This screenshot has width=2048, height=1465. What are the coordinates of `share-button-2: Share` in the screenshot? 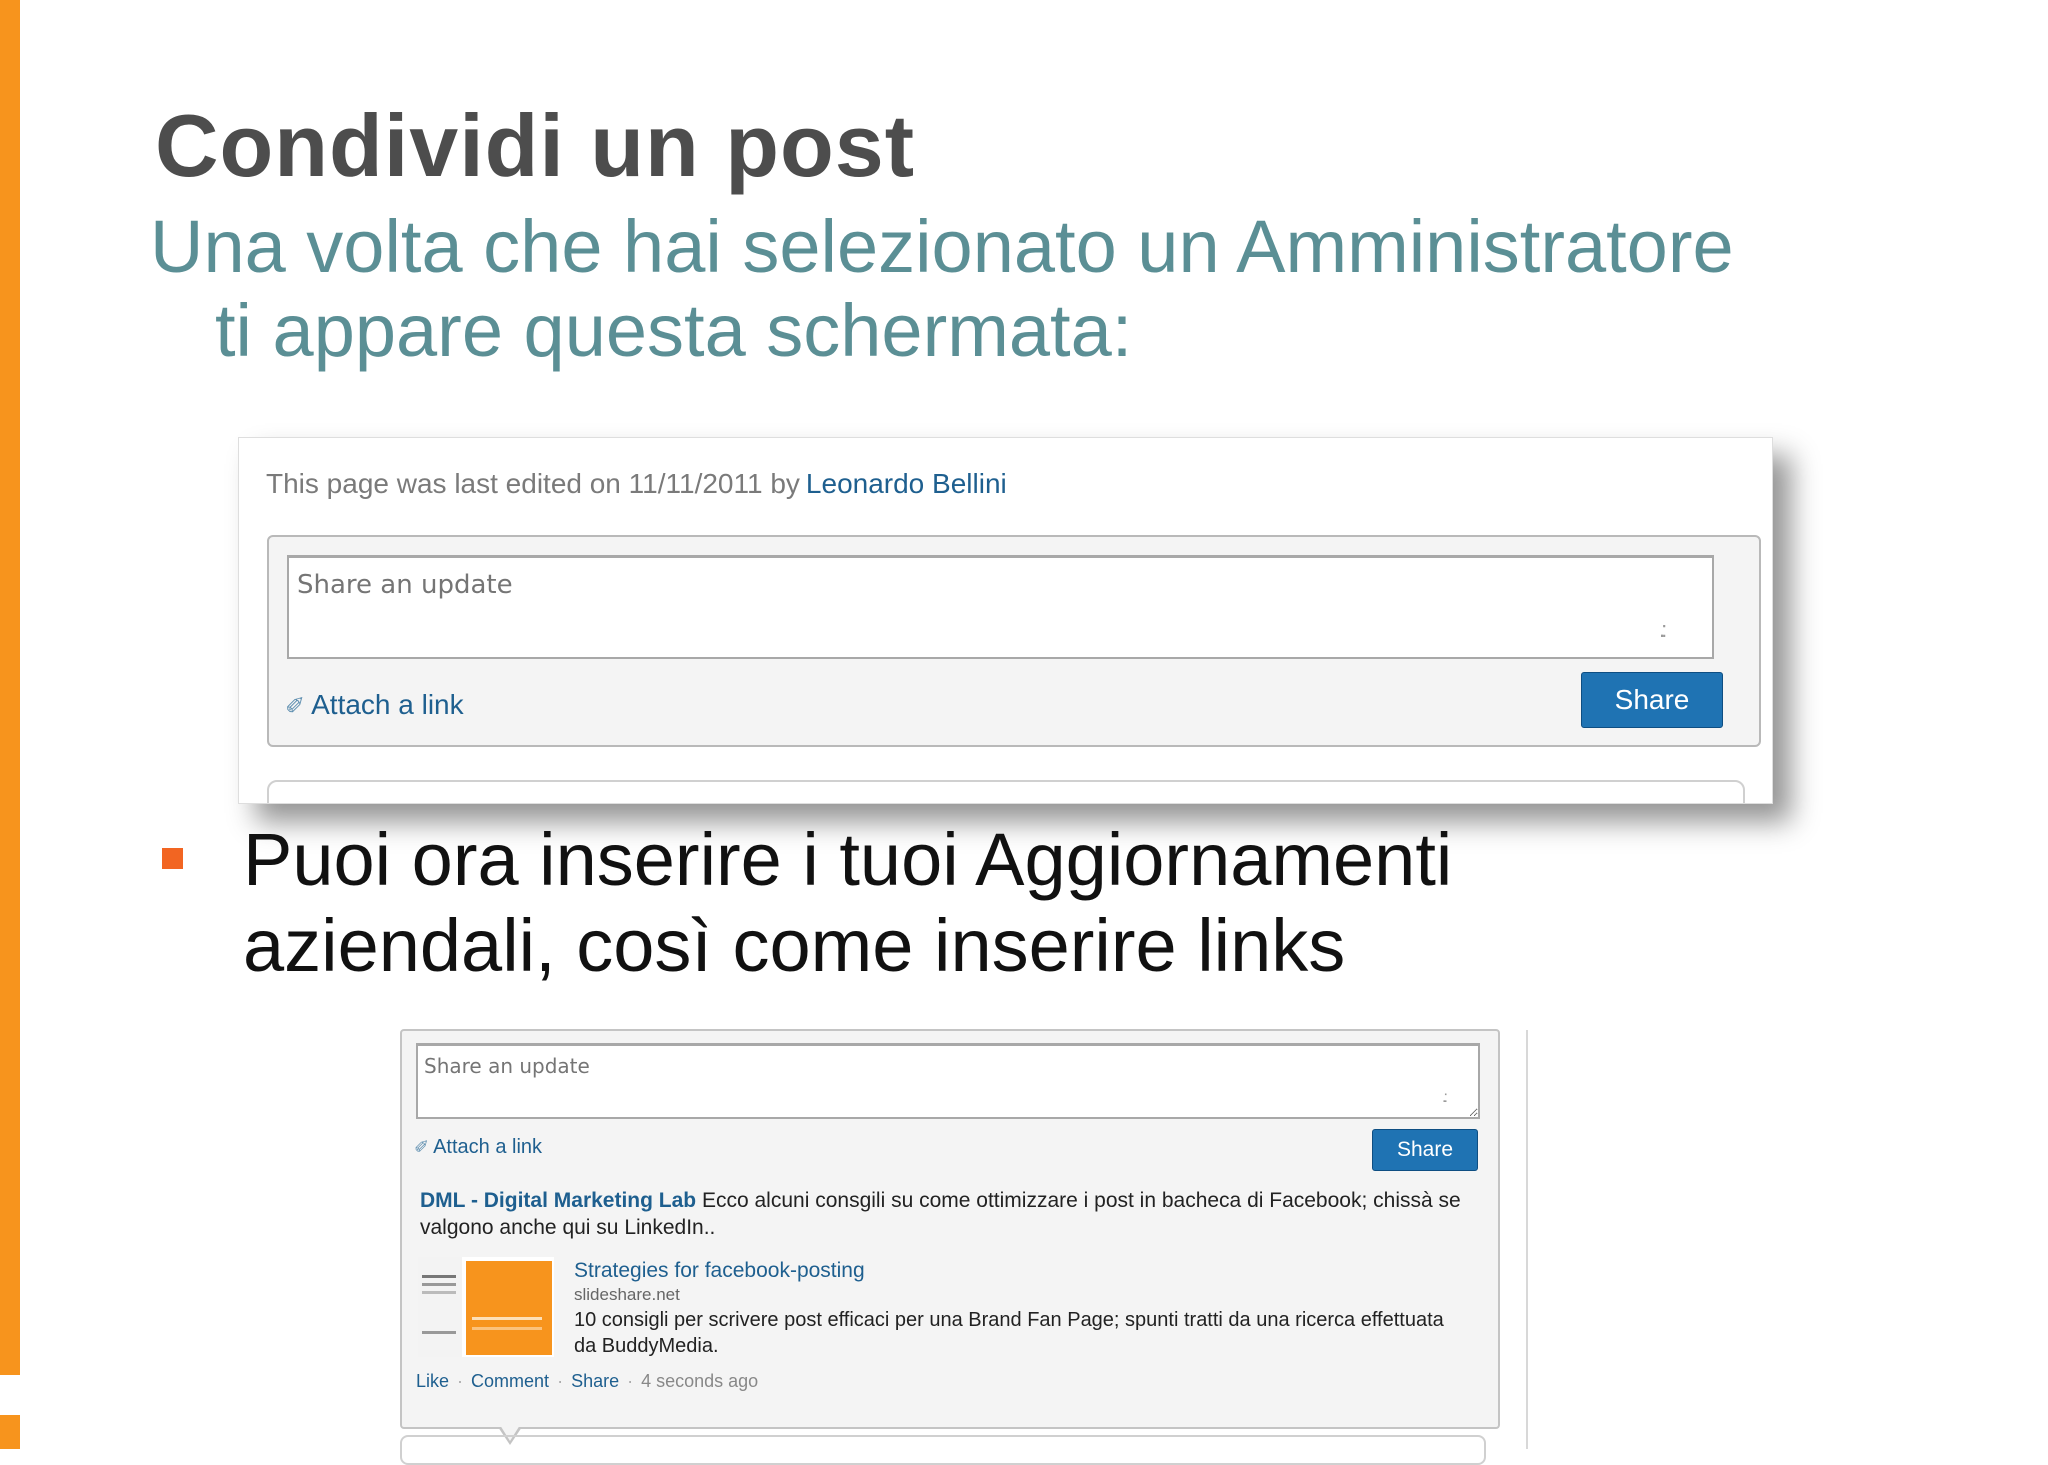 It's located at (1425, 1150).